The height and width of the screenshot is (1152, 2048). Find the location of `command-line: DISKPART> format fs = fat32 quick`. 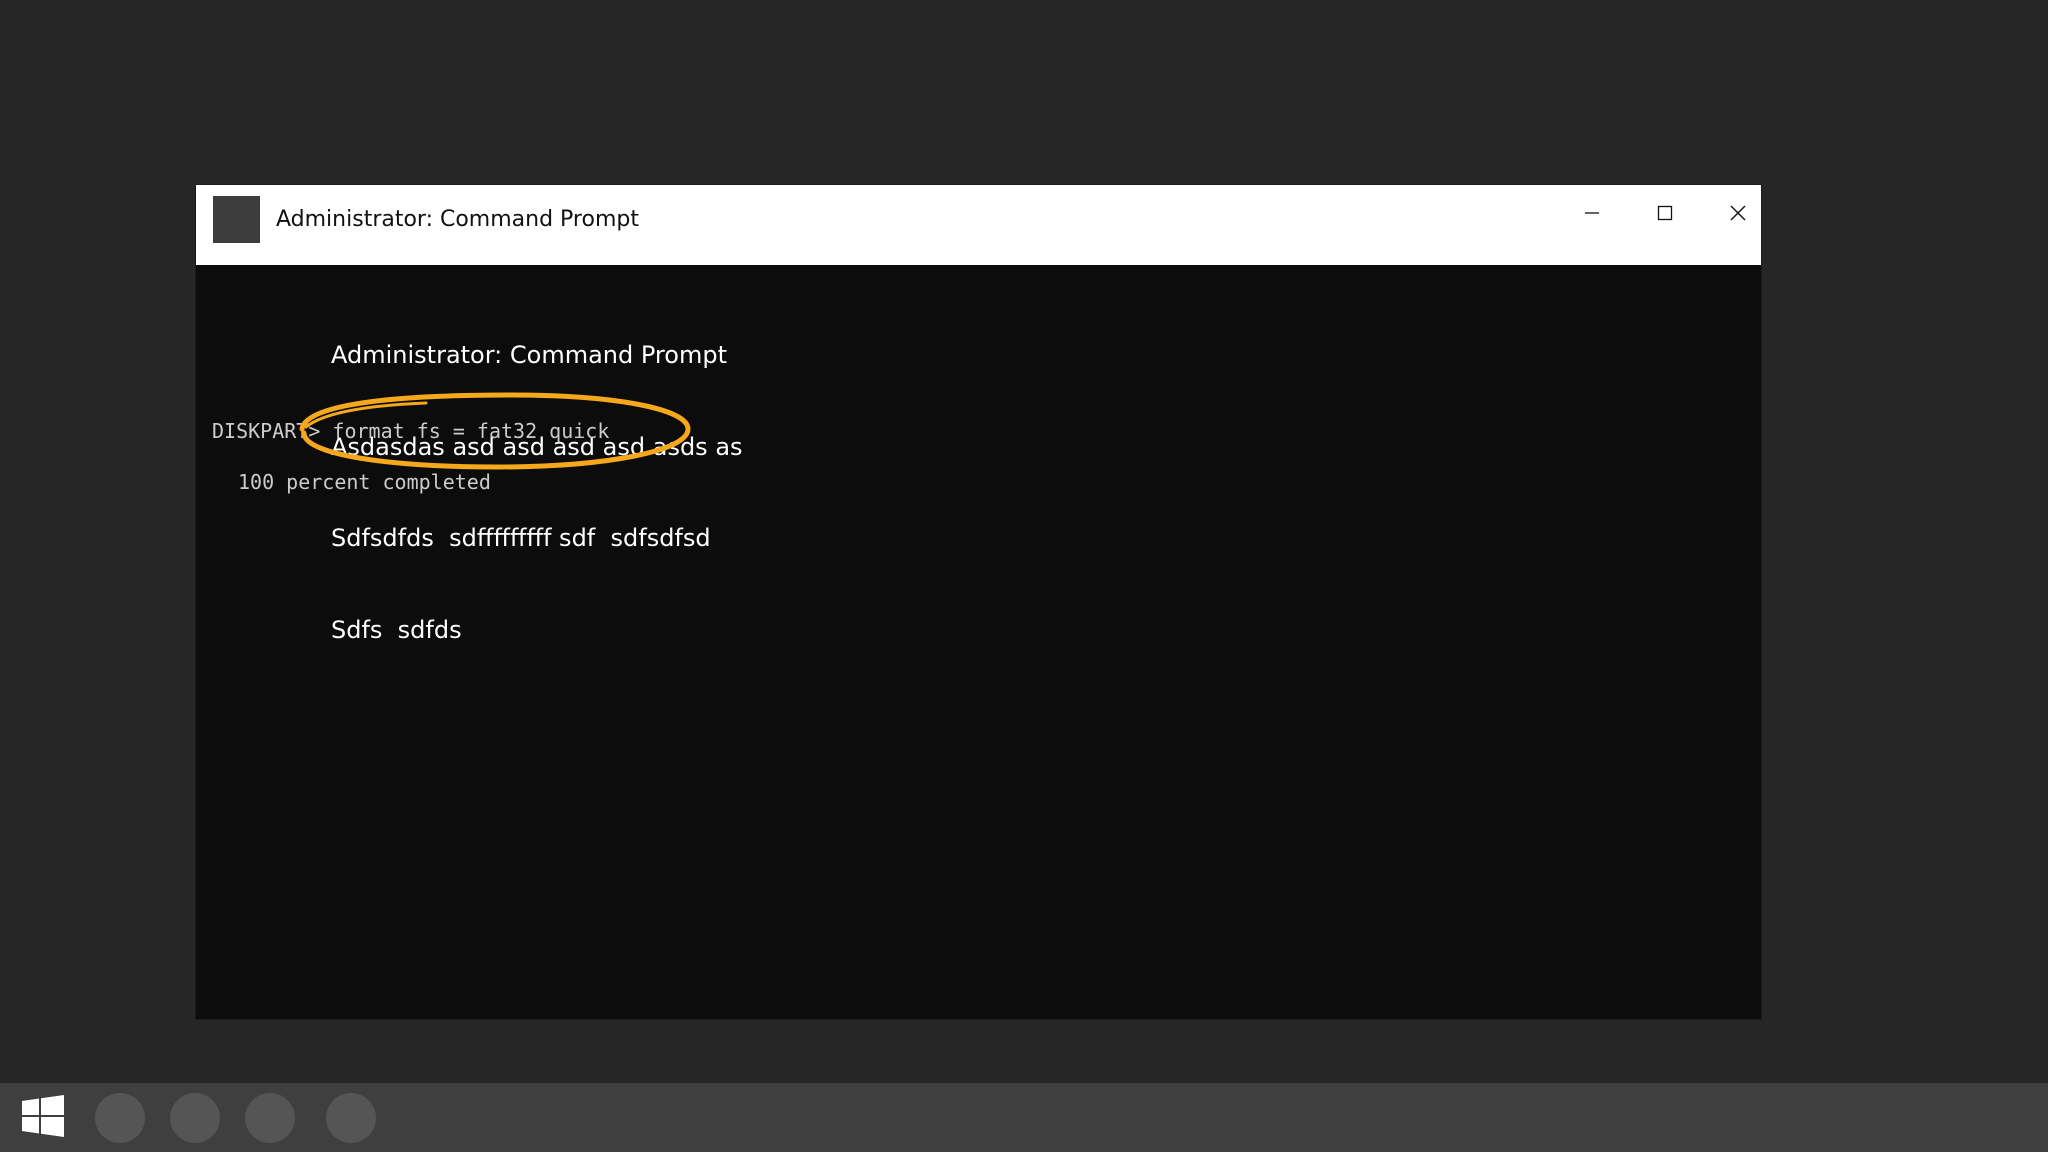

command-line: DISKPART> format fs = fat32 quick is located at coordinates (410, 431).